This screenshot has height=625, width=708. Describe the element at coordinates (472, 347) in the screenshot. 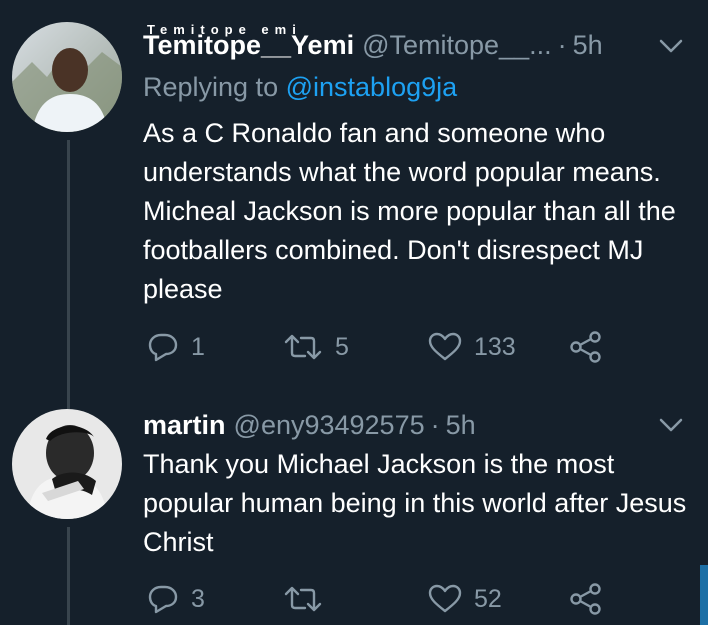

I see `like-button: 133` at that location.